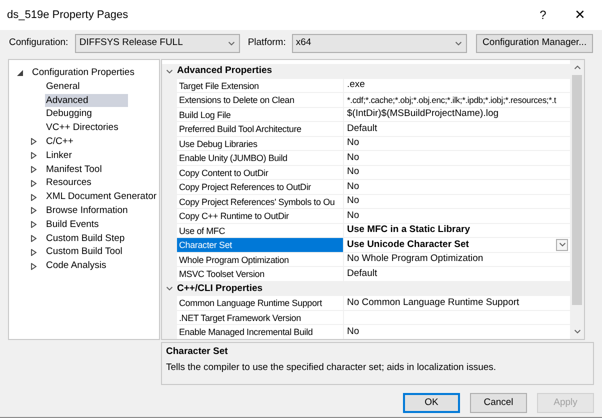  I want to click on vertical-scrollbar, so click(577, 199).